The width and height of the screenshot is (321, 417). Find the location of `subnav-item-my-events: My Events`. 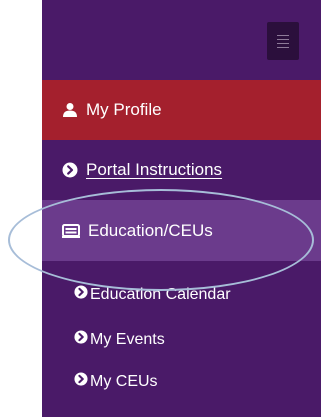

subnav-item-my-events: My Events is located at coordinates (181, 340).